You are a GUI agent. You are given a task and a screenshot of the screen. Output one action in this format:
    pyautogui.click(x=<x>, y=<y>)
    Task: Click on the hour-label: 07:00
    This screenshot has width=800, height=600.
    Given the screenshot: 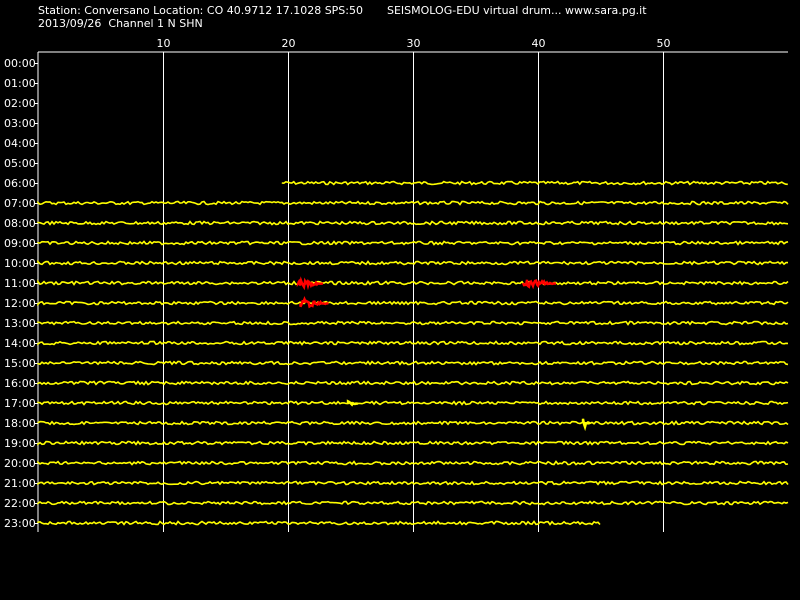 What is the action you would take?
    pyautogui.click(x=20, y=203)
    